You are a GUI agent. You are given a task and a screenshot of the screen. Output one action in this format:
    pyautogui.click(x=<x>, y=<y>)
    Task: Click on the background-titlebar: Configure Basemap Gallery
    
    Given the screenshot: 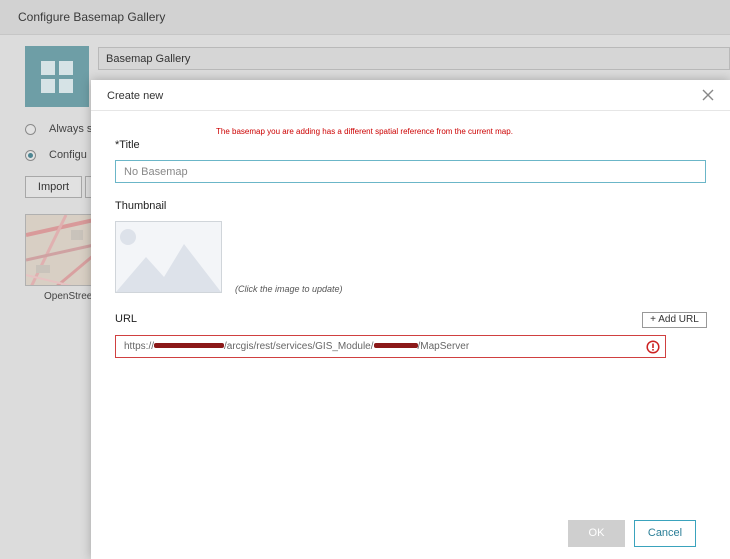 What is the action you would take?
    pyautogui.click(x=365, y=17)
    